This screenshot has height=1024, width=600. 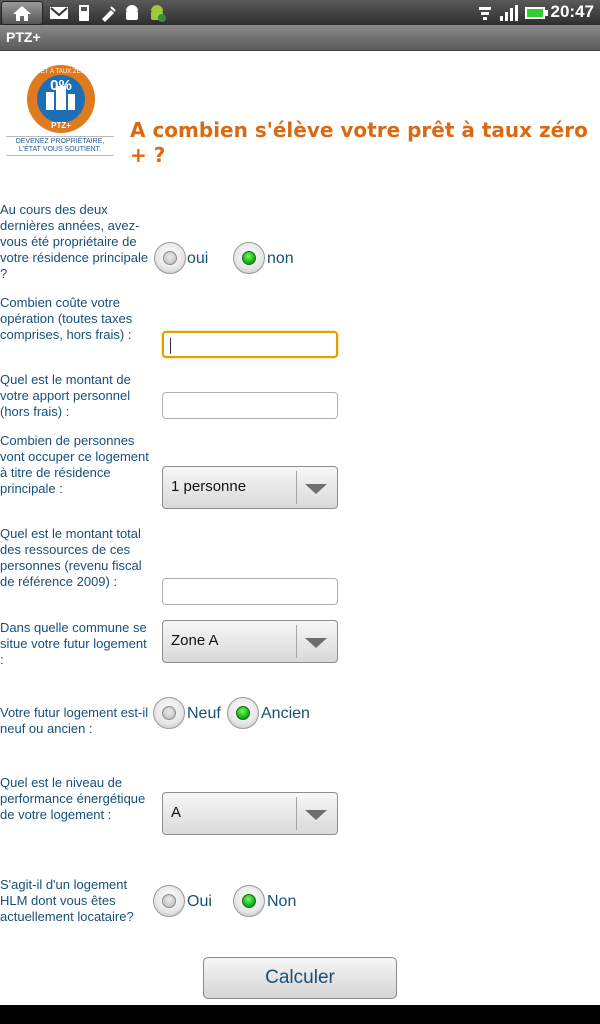 What do you see at coordinates (300, 978) in the screenshot?
I see `calculate-button: Calculer` at bounding box center [300, 978].